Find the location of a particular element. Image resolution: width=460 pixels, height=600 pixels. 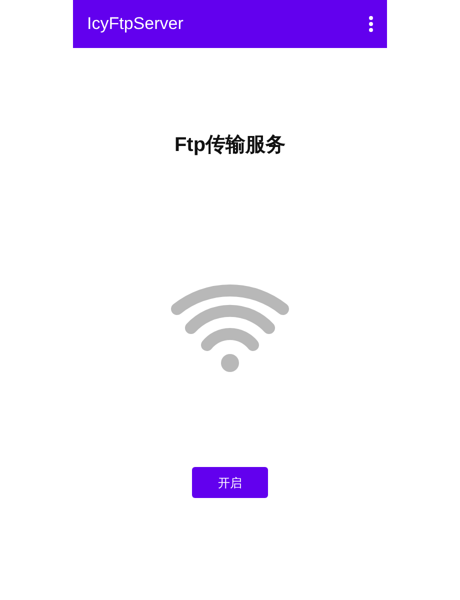

heading: Ftp传输服务 is located at coordinates (230, 145).